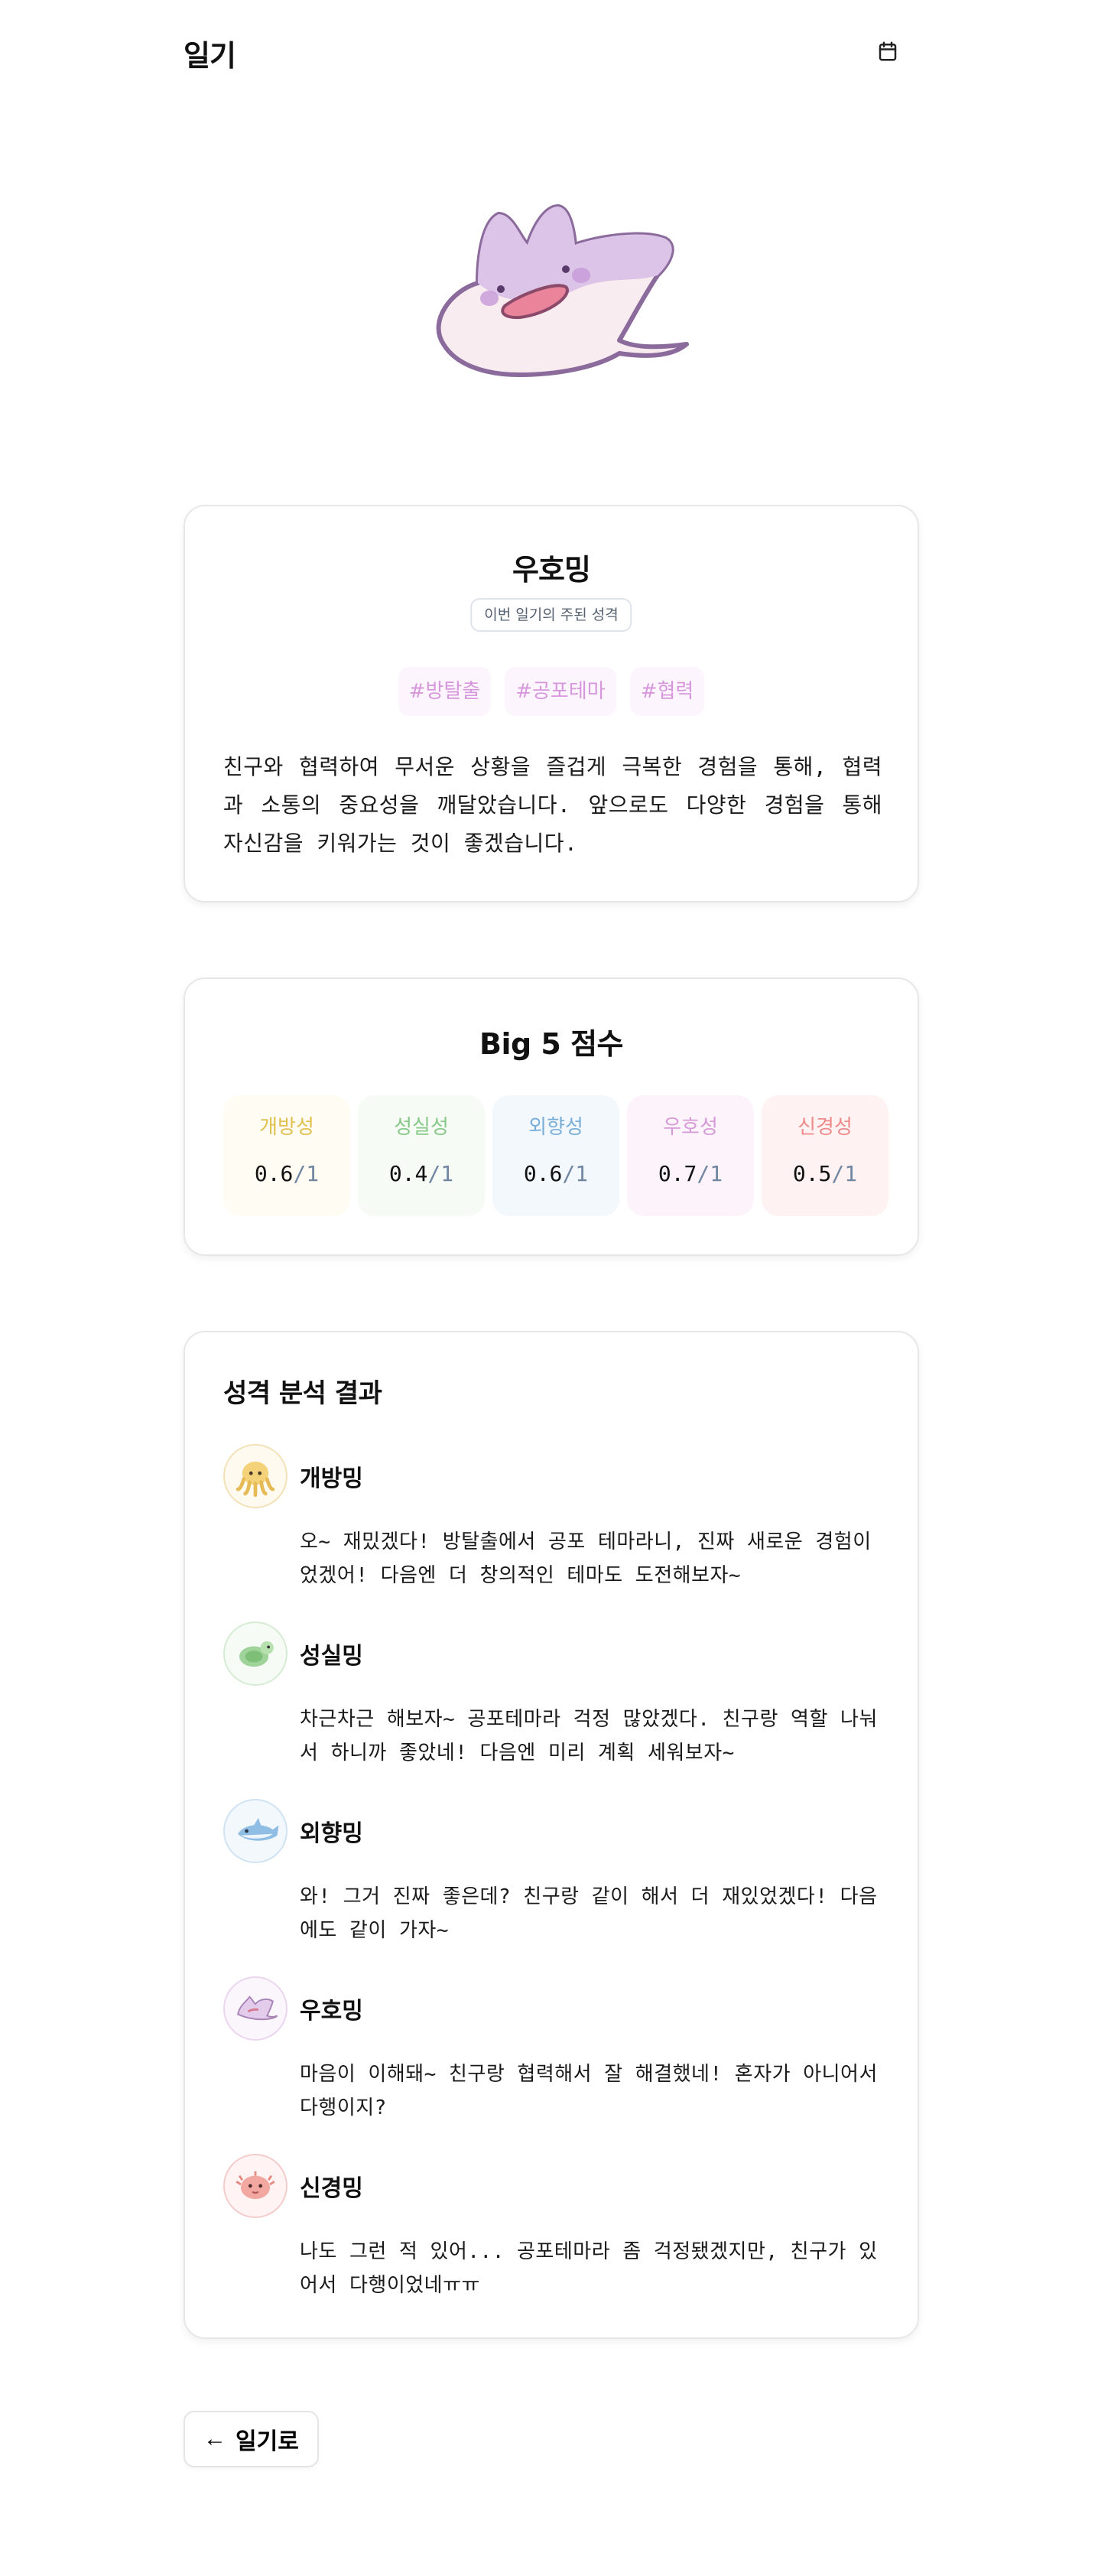 The width and height of the screenshot is (1098, 2576). I want to click on pufferfish-icon, so click(255, 2186).